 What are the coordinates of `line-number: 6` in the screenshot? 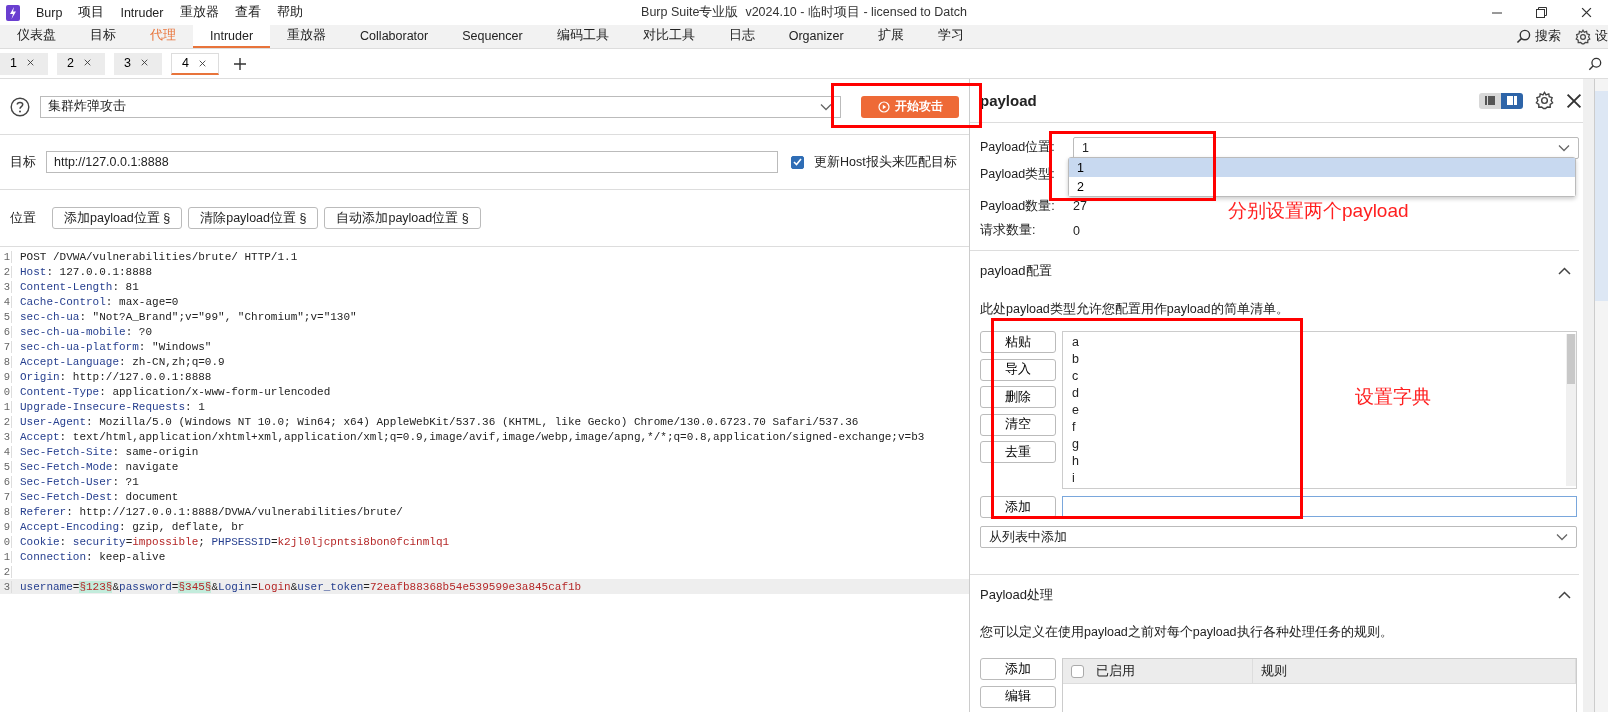 It's located at (6, 331).